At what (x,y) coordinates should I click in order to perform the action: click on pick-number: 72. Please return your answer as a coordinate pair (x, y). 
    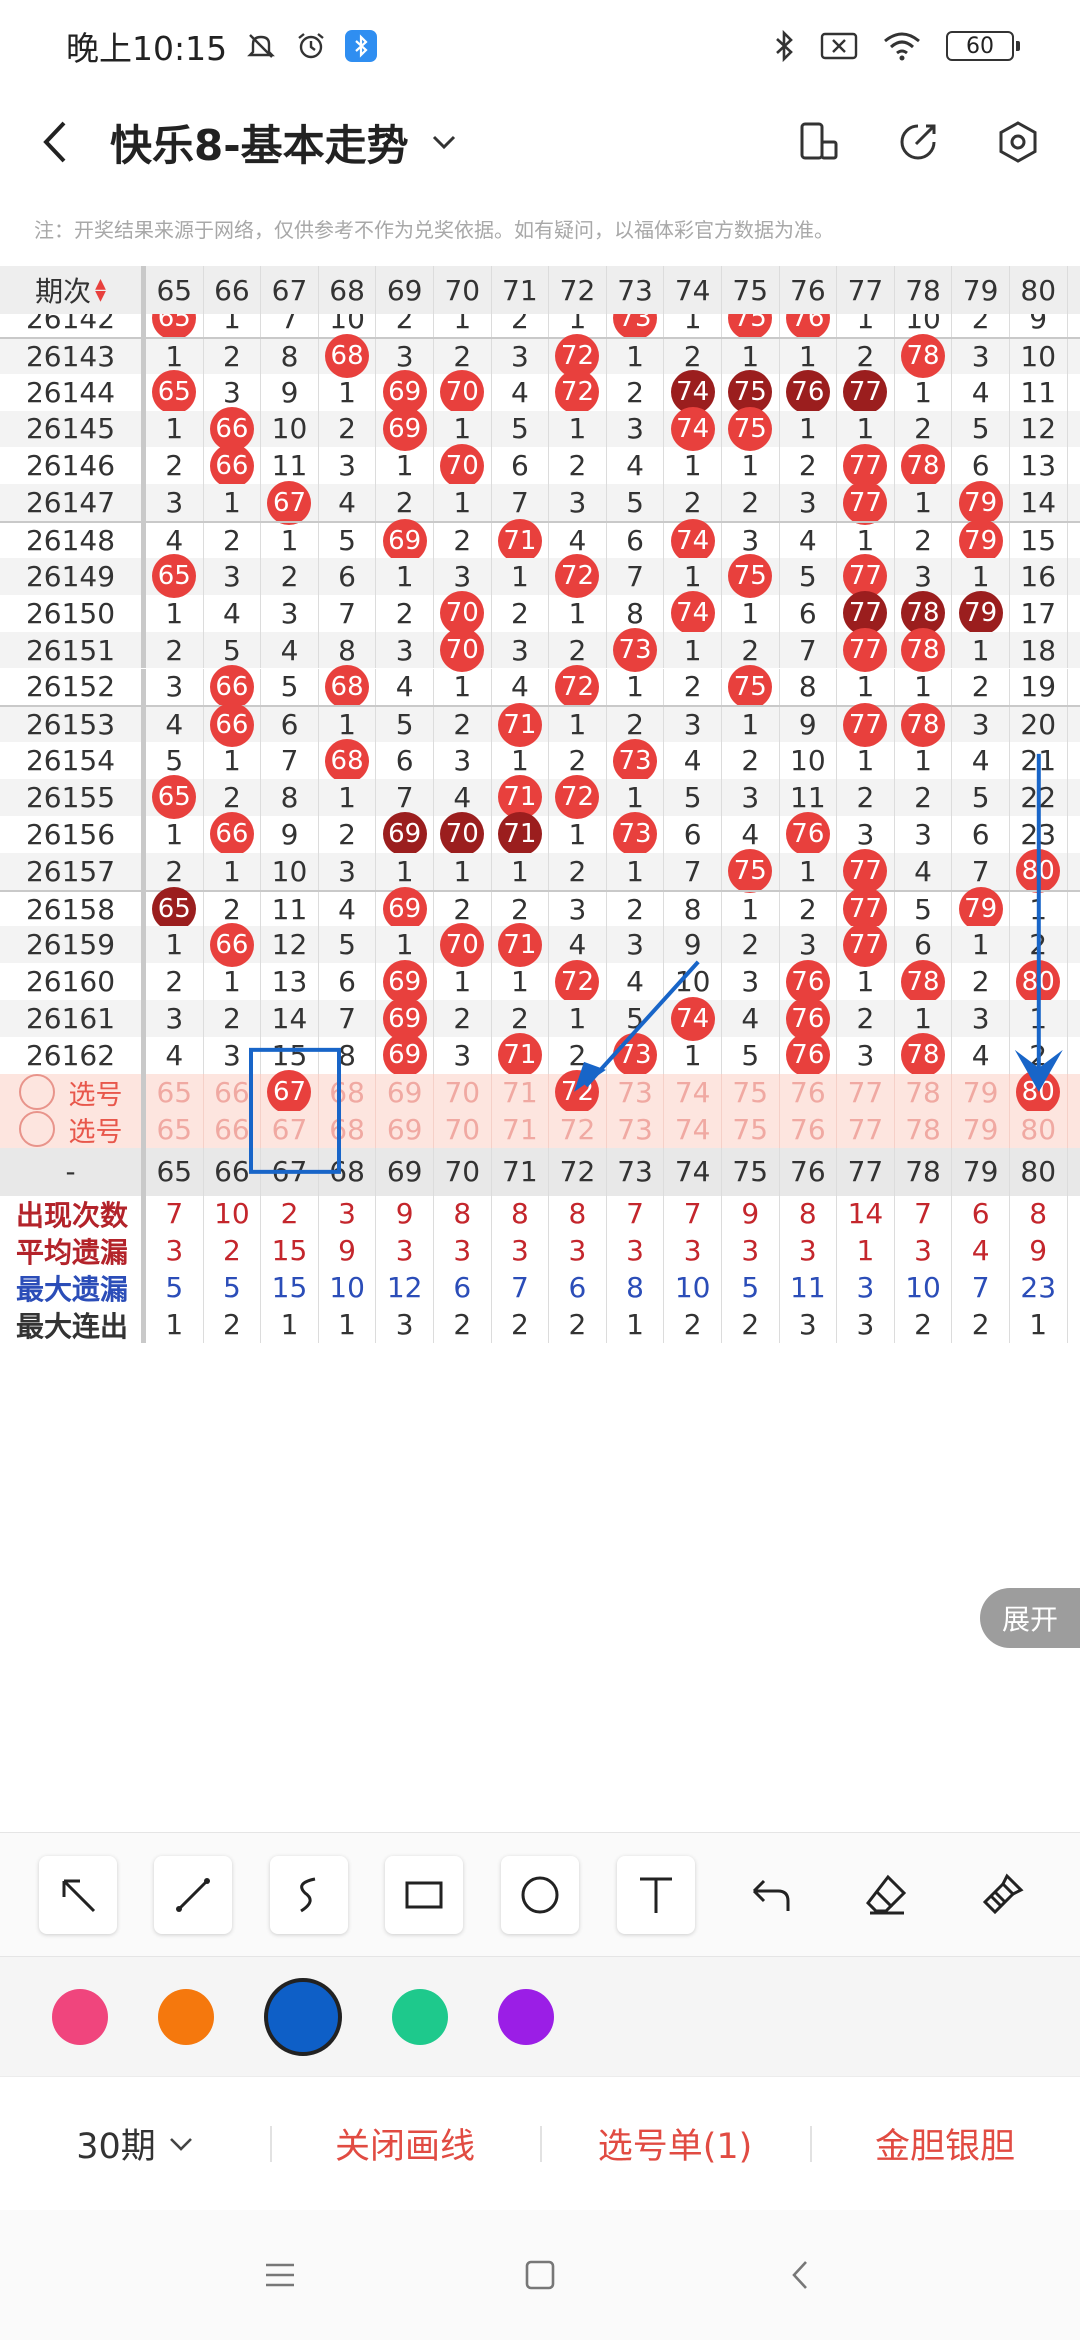
    Looking at the image, I should click on (578, 1129).